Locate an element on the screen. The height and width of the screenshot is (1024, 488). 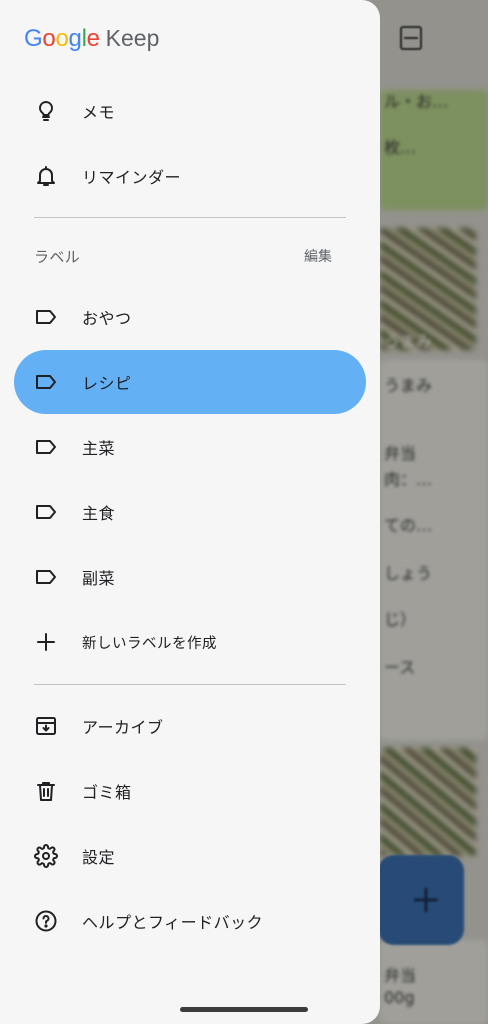
home-indicator is located at coordinates (244, 1009).